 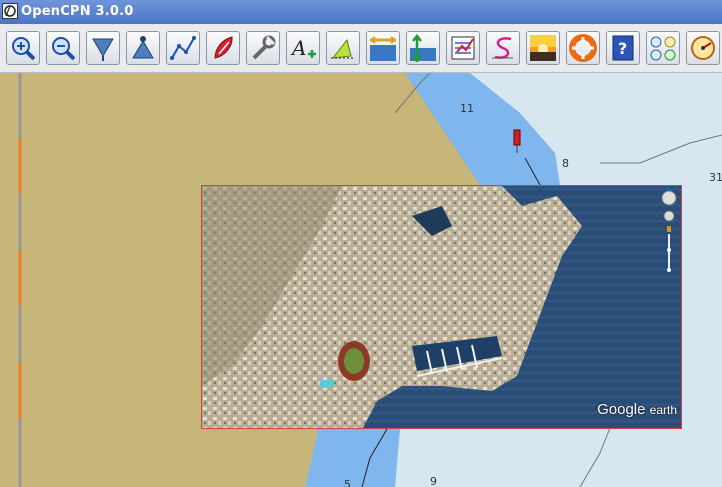 What do you see at coordinates (10, 11) in the screenshot?
I see `opencpn-logo-icon` at bounding box center [10, 11].